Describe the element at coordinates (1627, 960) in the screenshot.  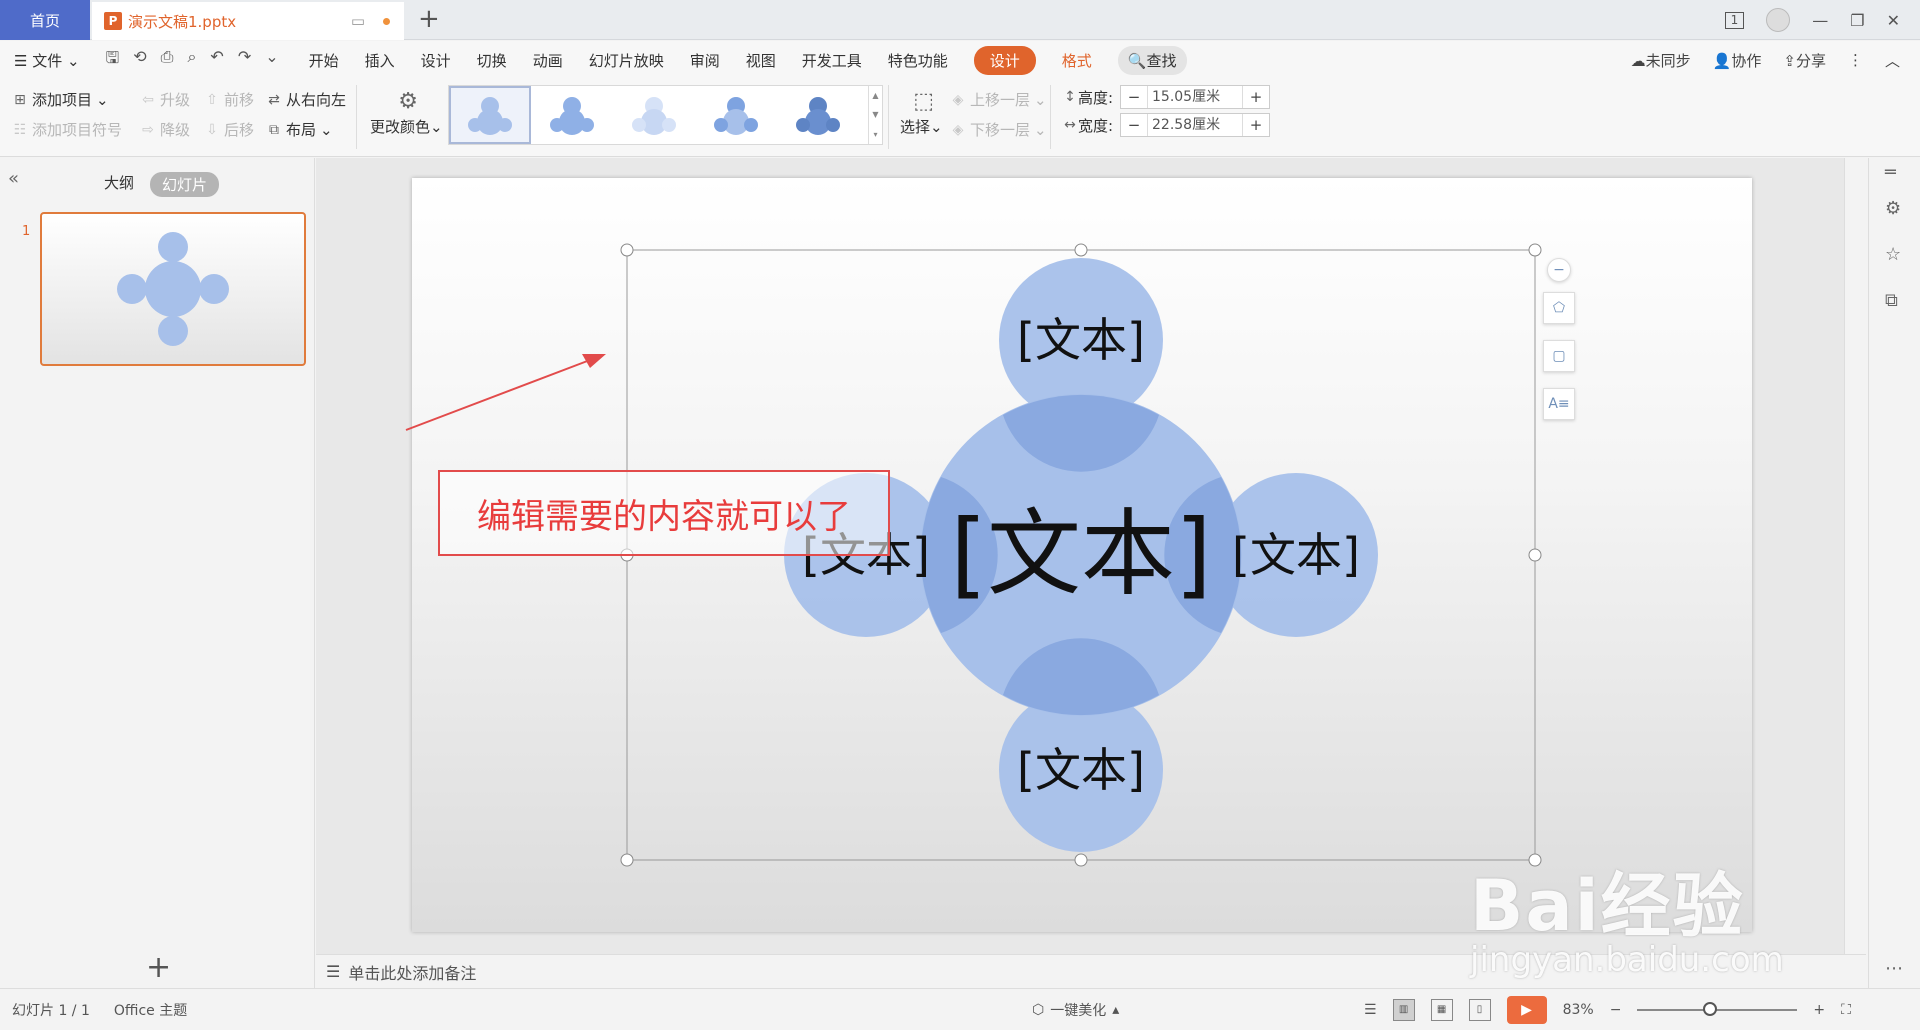
I see `watermark-url: jingyan.baidu.com` at that location.